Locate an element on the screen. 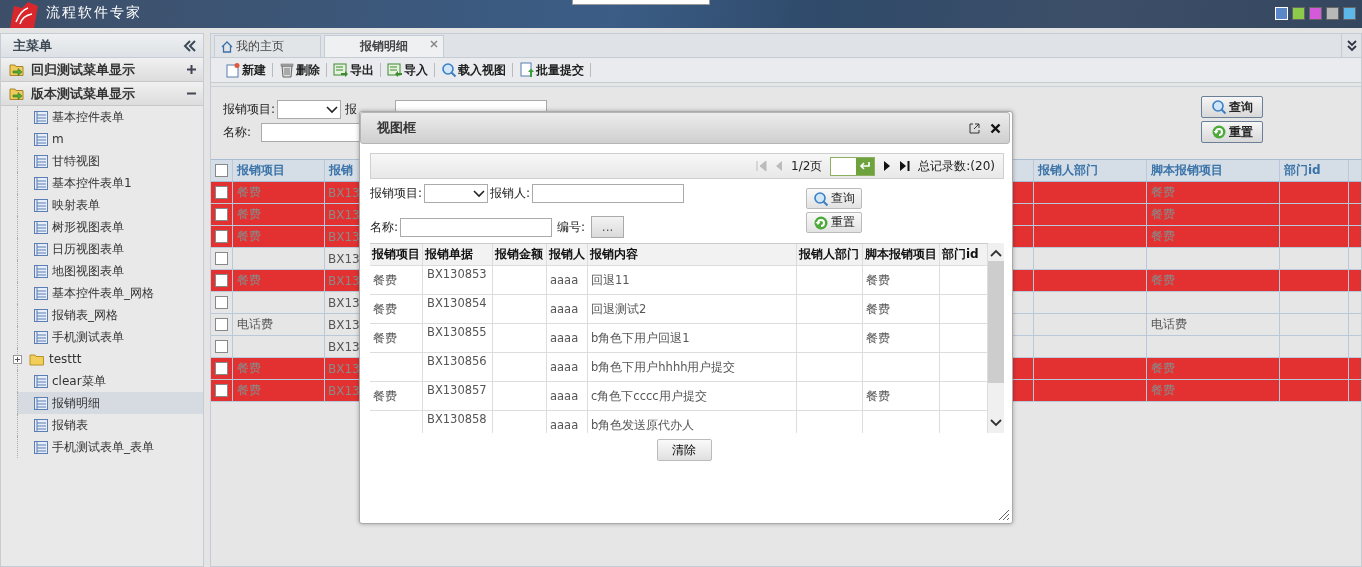 The height and width of the screenshot is (567, 1362). field-label: 报销人: is located at coordinates (510, 193).